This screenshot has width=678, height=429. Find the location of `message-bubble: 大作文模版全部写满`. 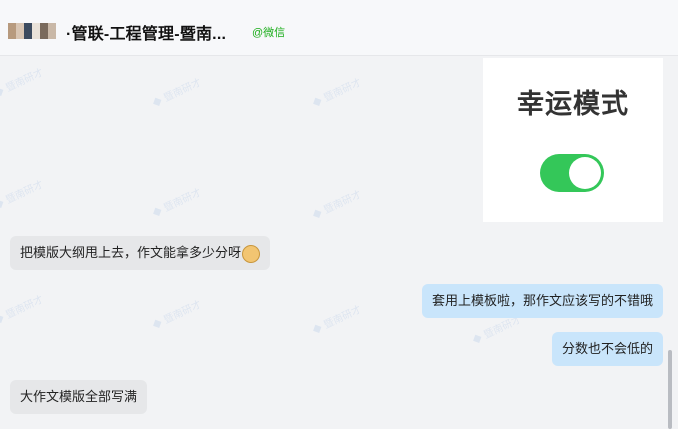

message-bubble: 大作文模版全部写满 is located at coordinates (79, 397).